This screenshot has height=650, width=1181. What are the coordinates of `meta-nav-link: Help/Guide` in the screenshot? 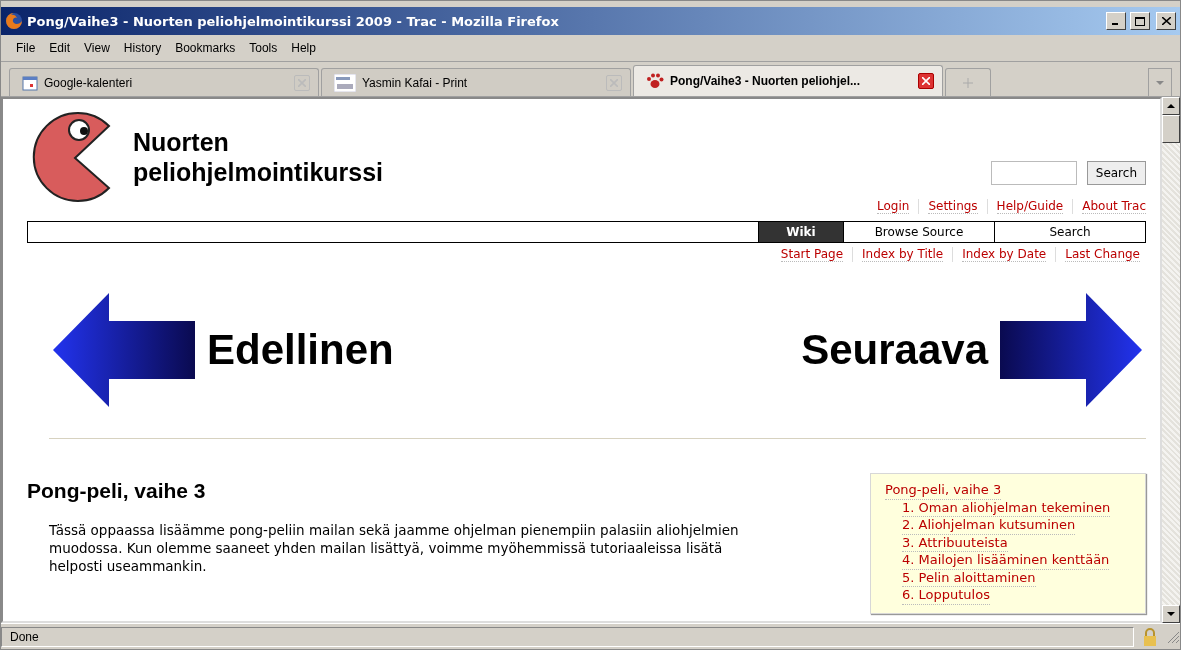 It's located at (1030, 206).